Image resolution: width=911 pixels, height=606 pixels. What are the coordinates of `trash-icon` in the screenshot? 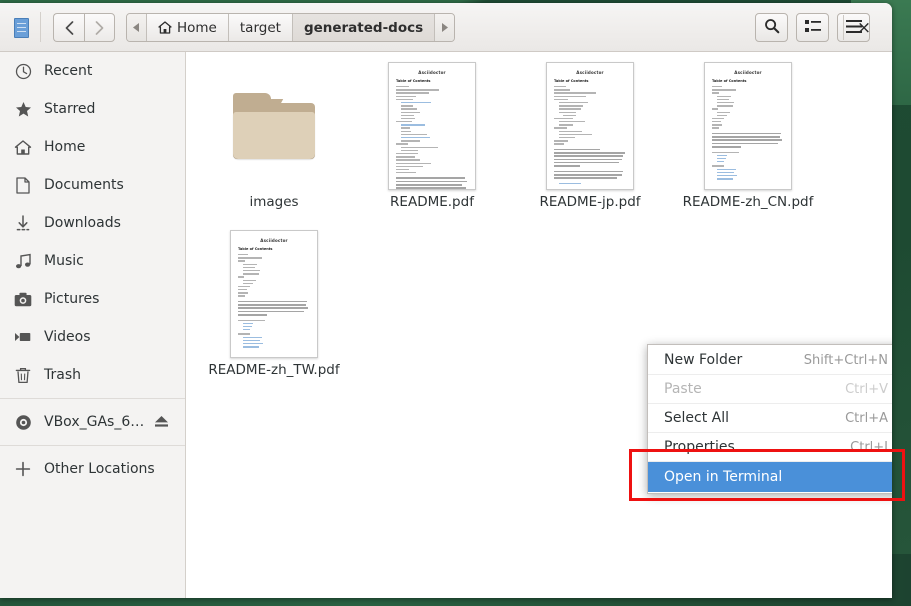 It's located at (23, 375).